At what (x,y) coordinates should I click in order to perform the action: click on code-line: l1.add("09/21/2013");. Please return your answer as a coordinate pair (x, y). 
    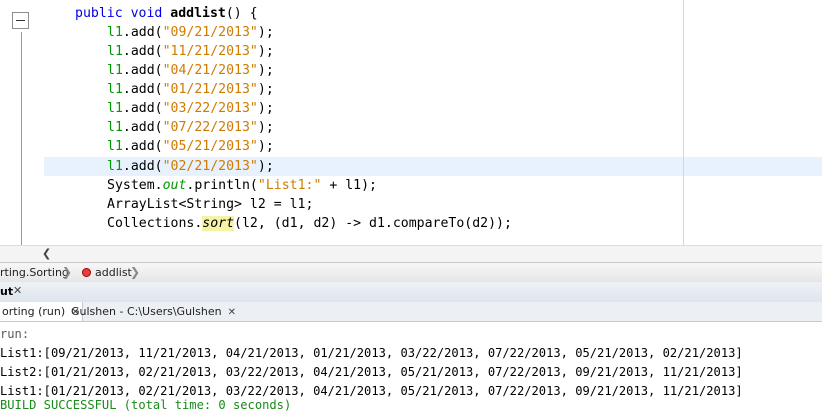
    Looking at the image, I should click on (190, 32).